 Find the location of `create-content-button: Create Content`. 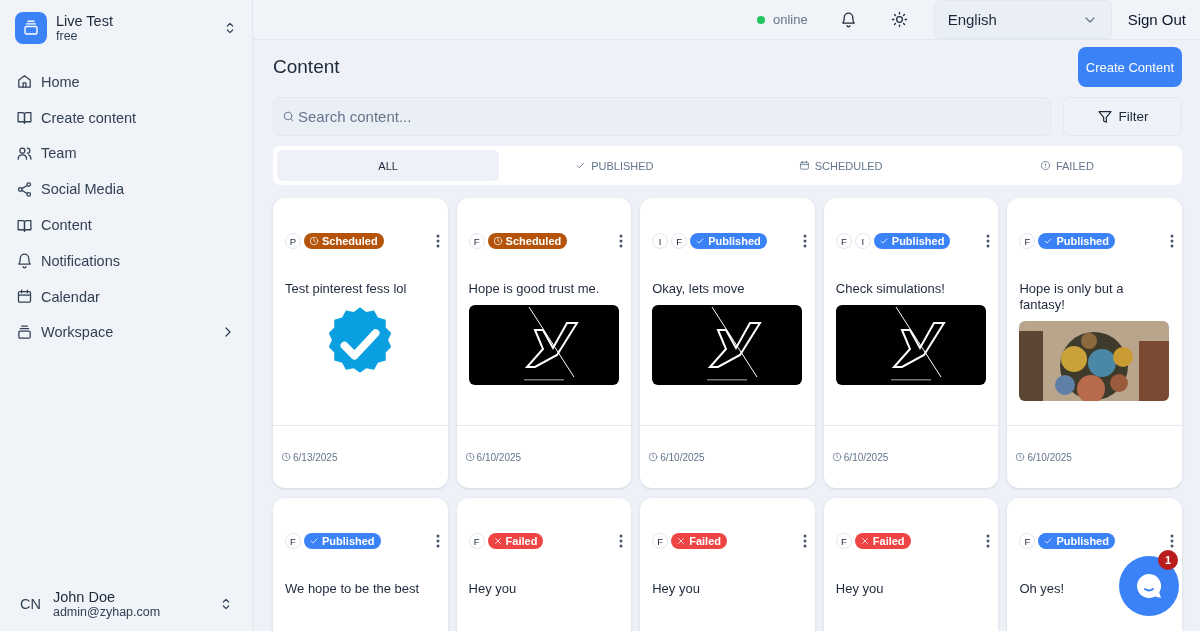

create-content-button: Create Content is located at coordinates (1129, 67).